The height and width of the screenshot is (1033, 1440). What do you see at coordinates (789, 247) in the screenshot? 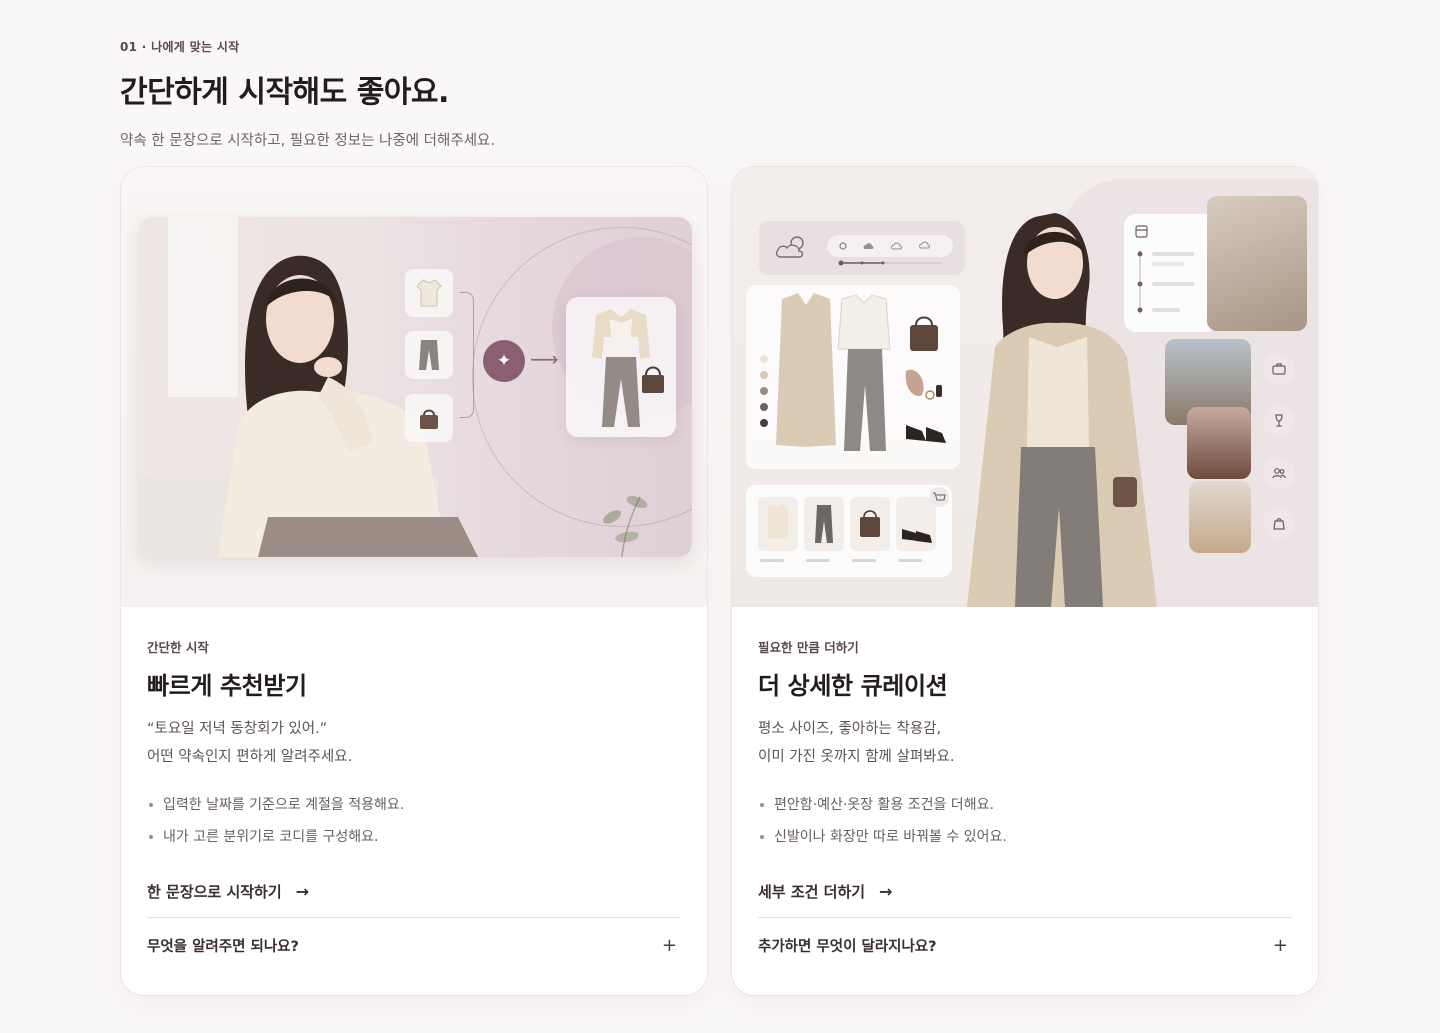
I see `weather-icon` at bounding box center [789, 247].